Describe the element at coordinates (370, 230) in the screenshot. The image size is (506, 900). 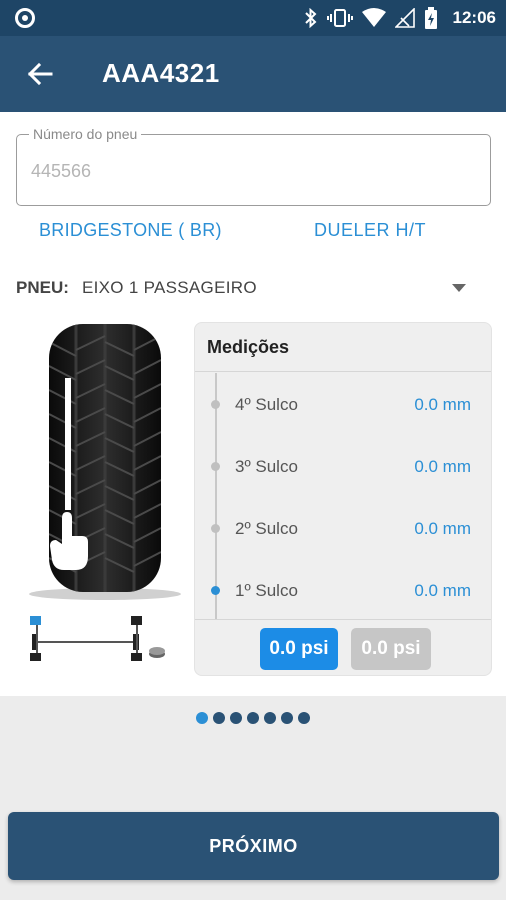
I see `tire-model: DUELER H/T` at that location.